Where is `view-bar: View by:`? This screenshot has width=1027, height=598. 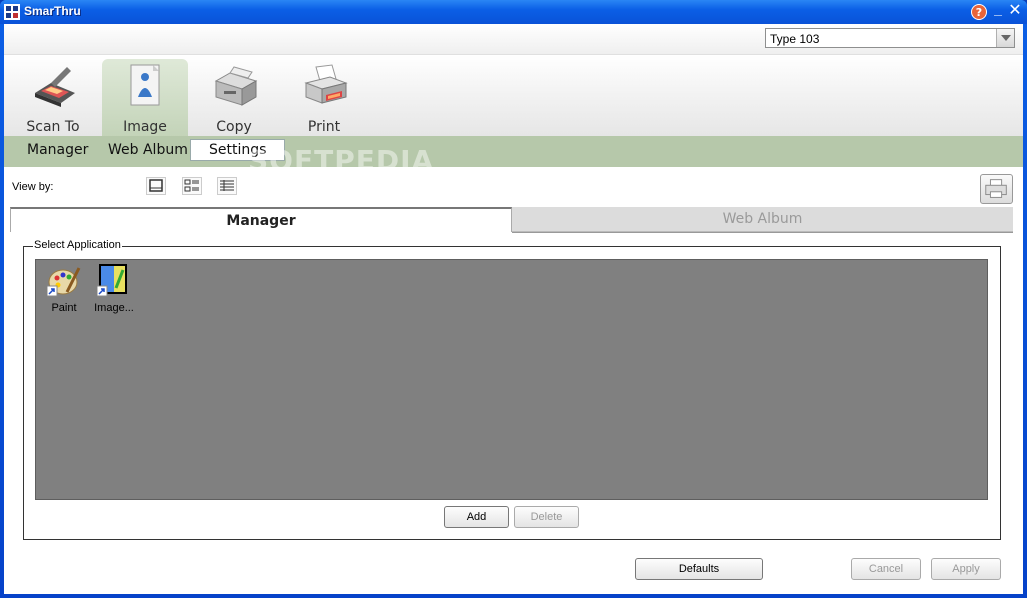
view-bar: View by: is located at coordinates (513, 187).